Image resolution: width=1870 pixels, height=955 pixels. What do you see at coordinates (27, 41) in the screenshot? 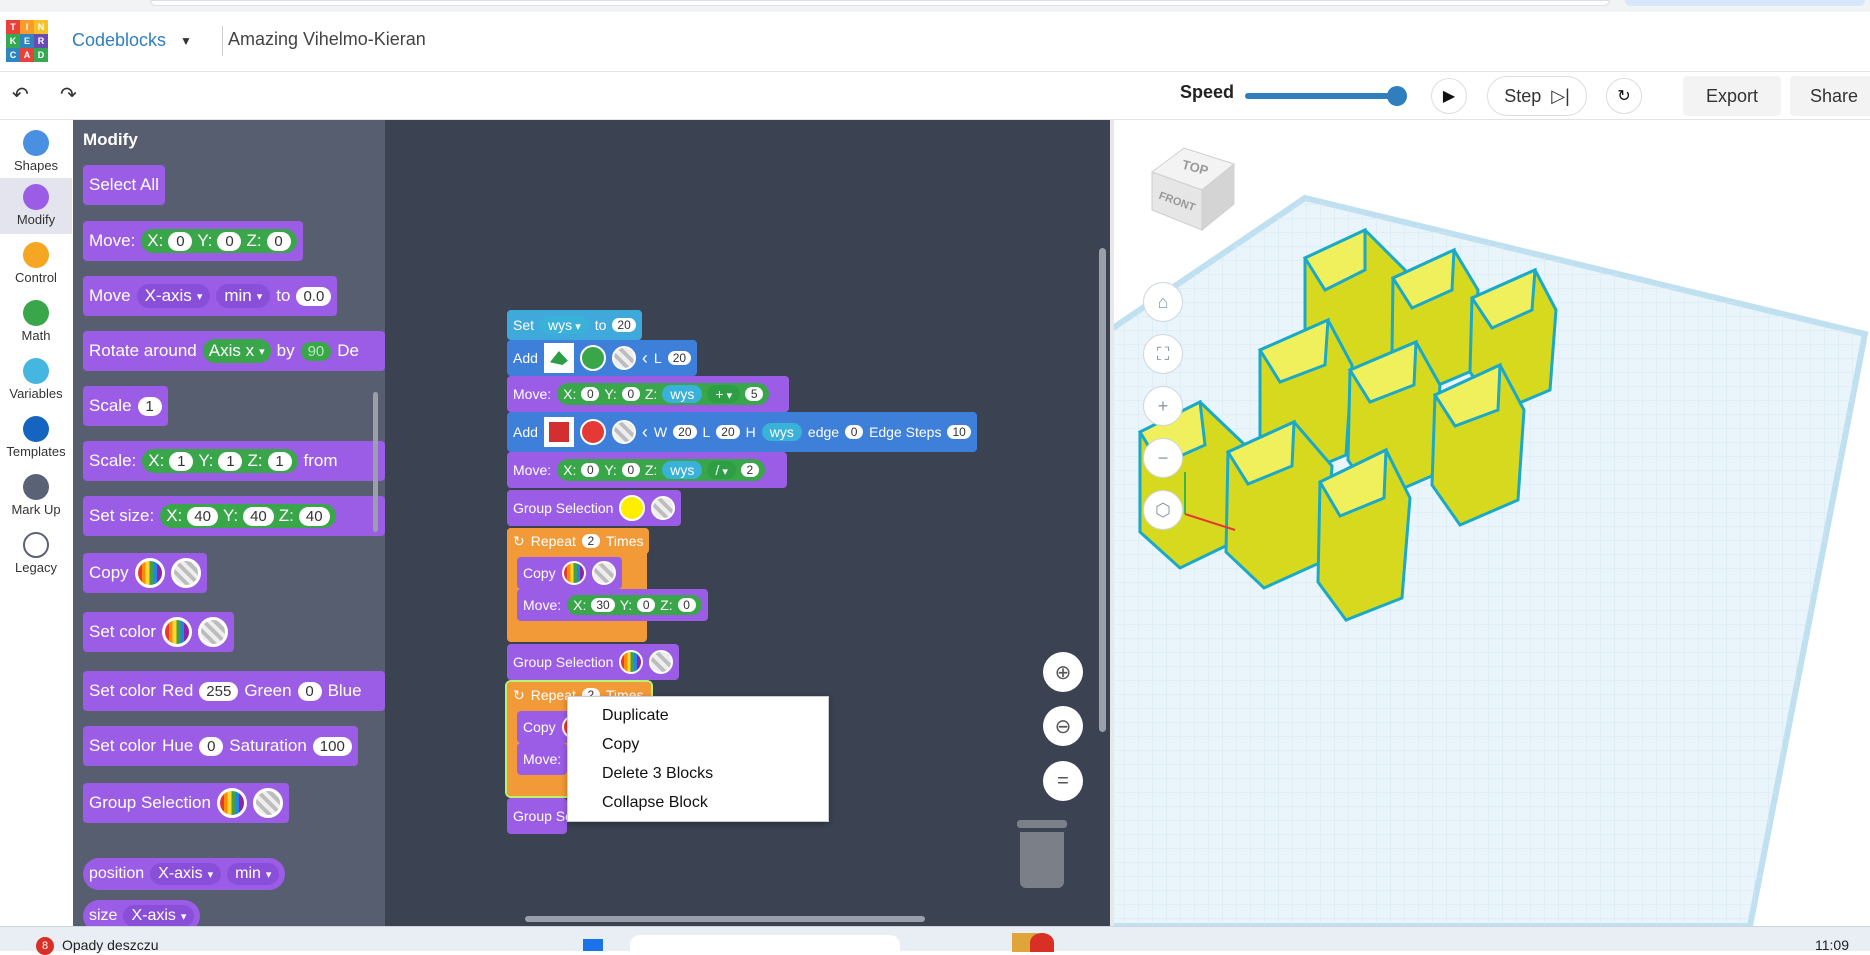
I see `tinkercad-logo: T I N K E R C A D` at bounding box center [27, 41].